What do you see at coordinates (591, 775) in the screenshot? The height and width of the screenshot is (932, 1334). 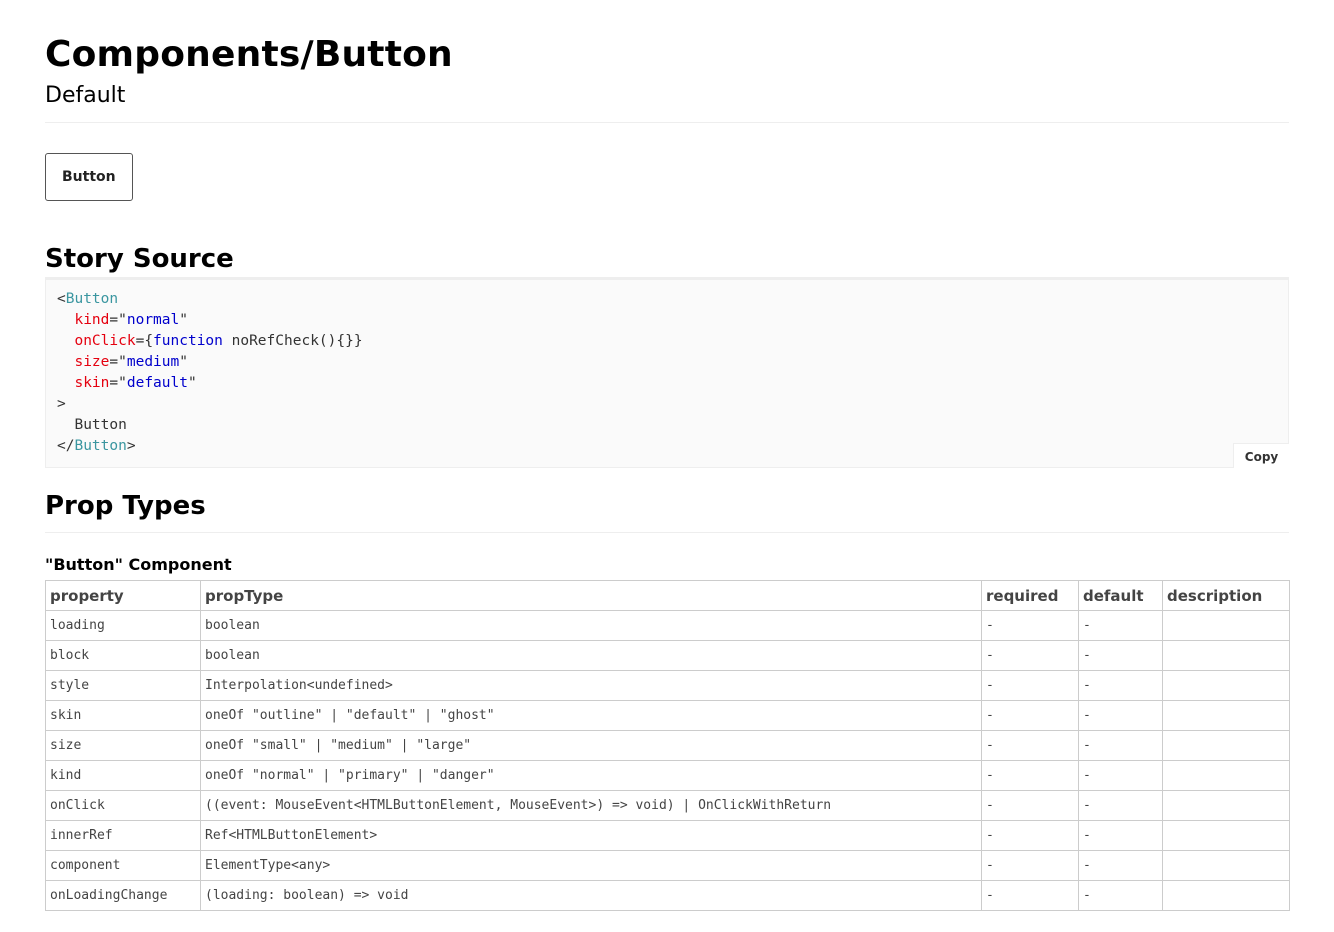 I see `cell-proptype: oneOf "normal" | "primary" | "danger"` at bounding box center [591, 775].